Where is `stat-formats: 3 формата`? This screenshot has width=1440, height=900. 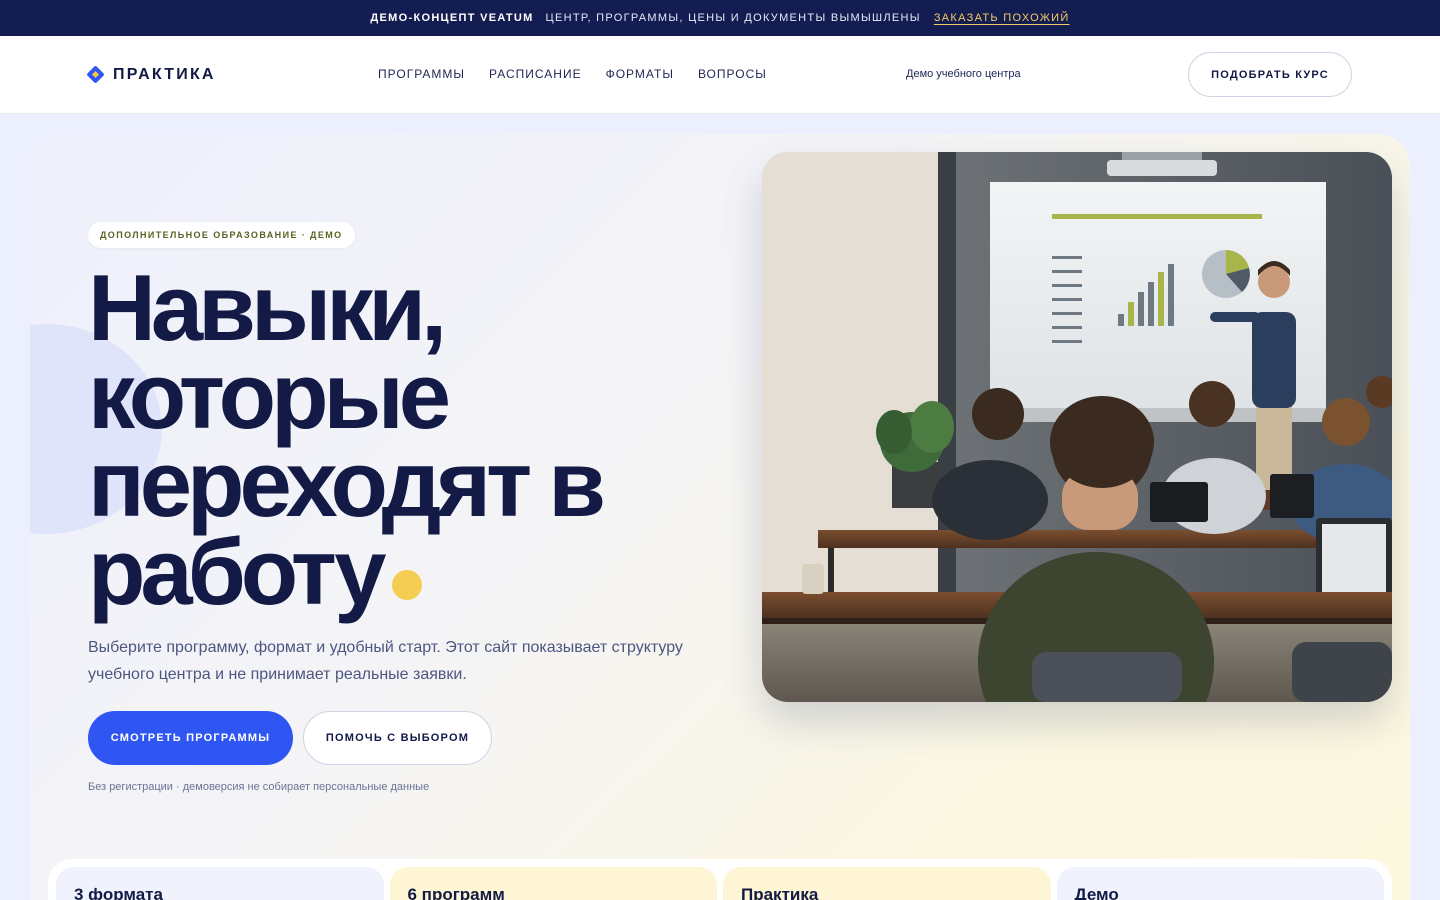
stat-formats: 3 формата is located at coordinates (220, 883).